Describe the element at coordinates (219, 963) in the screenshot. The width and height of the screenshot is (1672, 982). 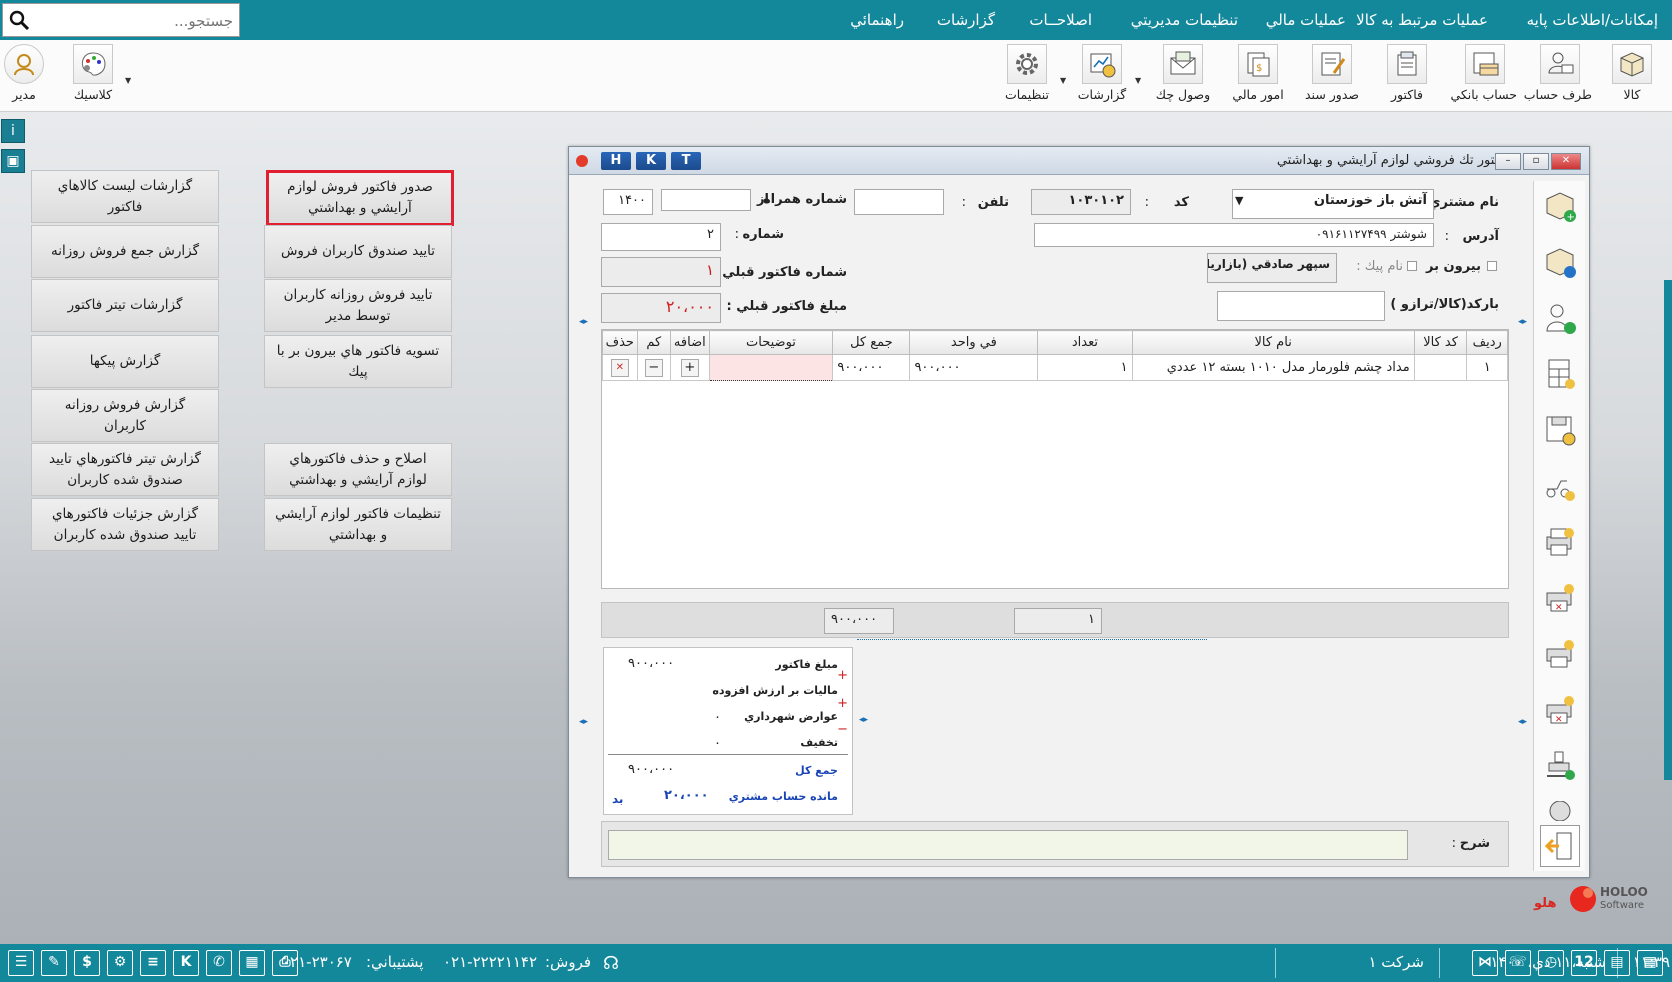
I see `phone-icon: ✆` at that location.